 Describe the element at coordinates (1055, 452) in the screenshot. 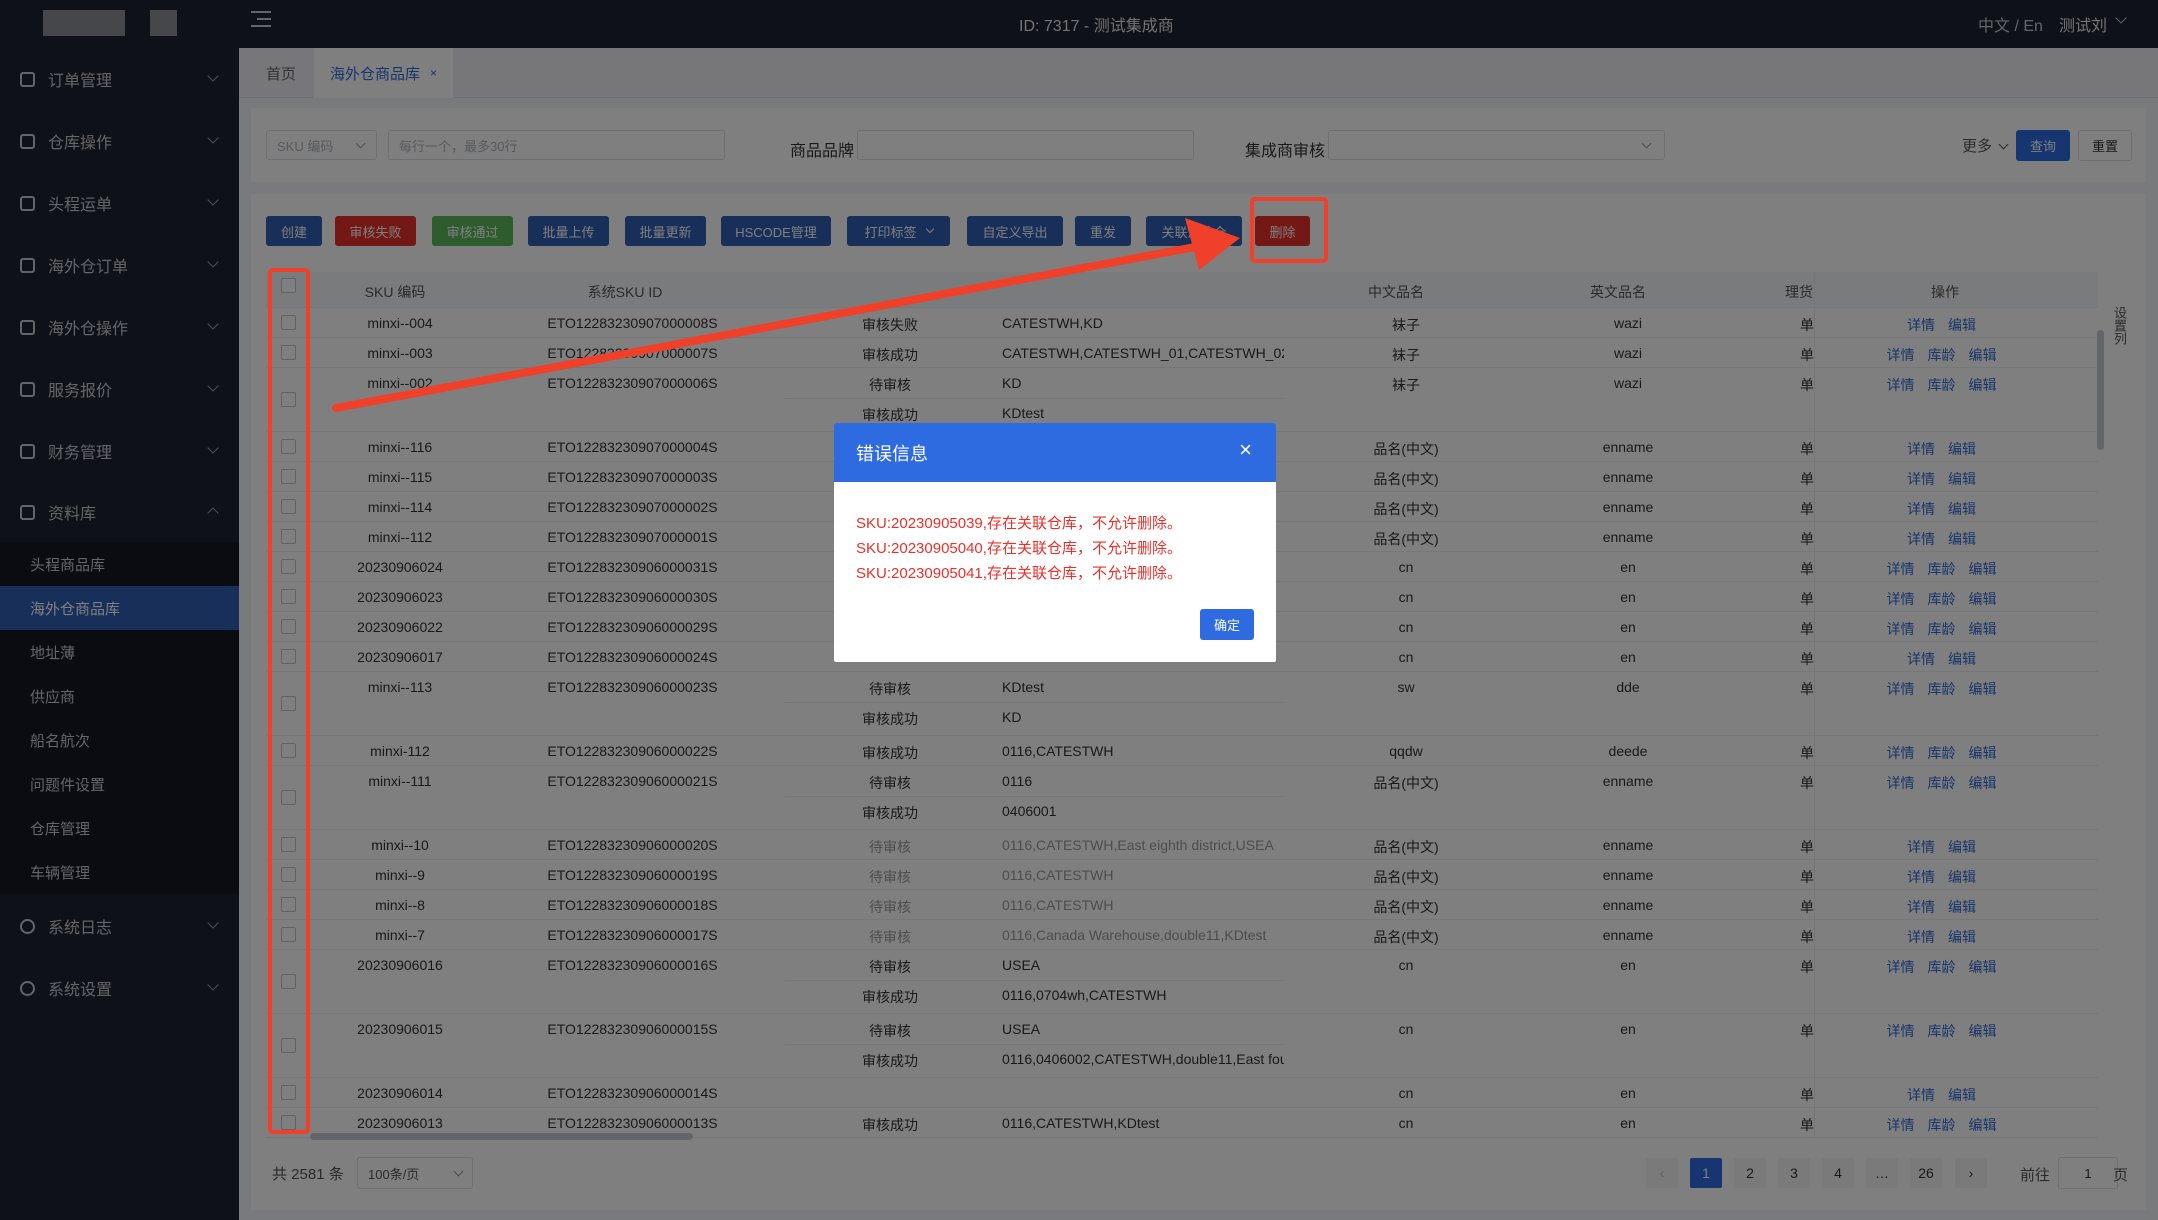

I see `dialog-header: 错误信息 ×` at that location.